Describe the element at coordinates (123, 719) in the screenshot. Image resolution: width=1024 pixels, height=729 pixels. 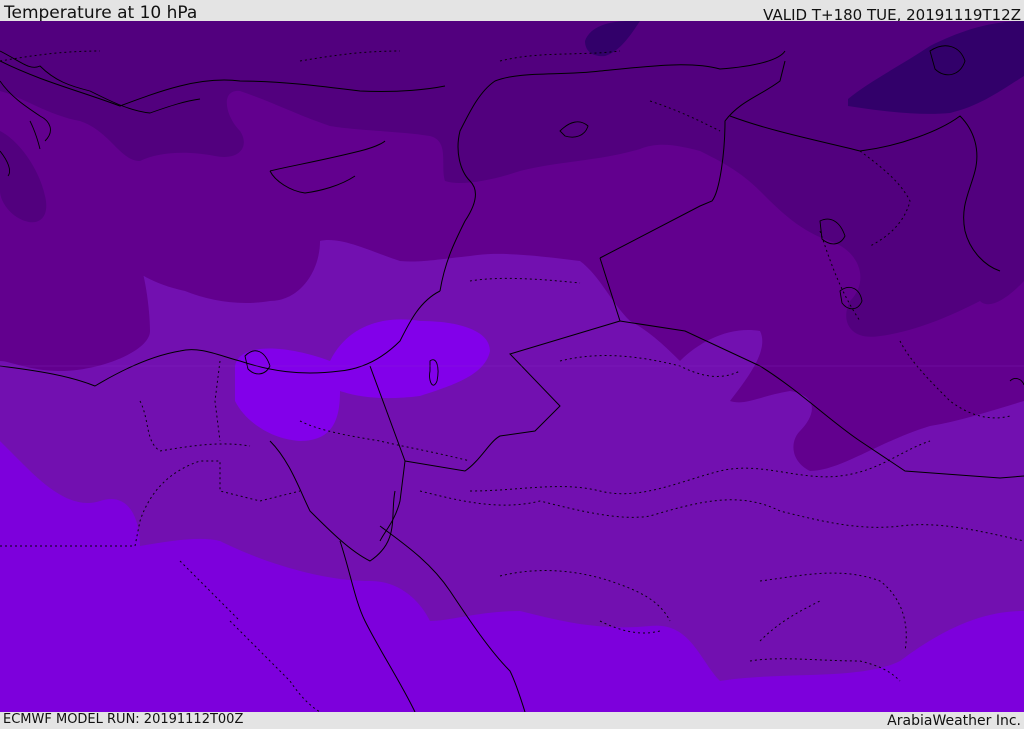
I see `model-run-label: ECMWF MODEL RUN: 20191112T00Z` at that location.